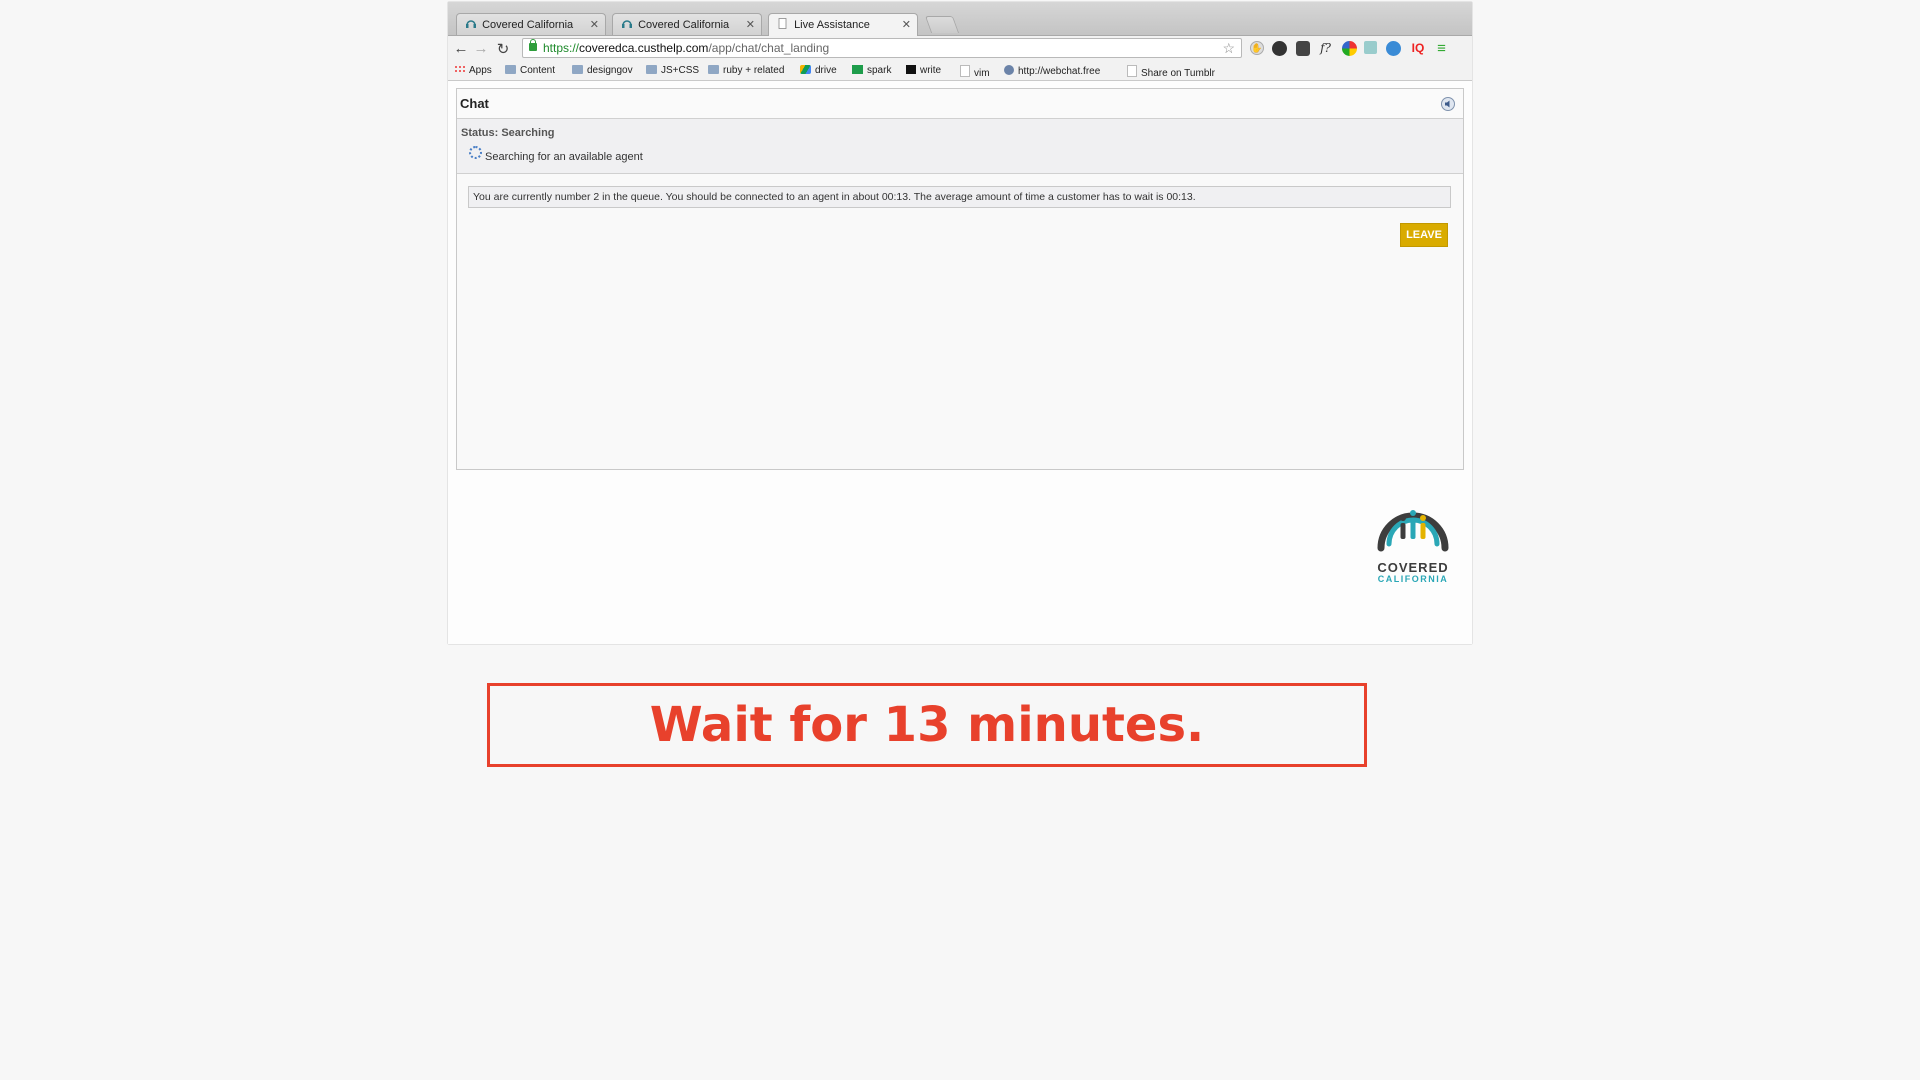 Image resolution: width=1920 pixels, height=1080 pixels. I want to click on bookmark-label: designgov, so click(610, 70).